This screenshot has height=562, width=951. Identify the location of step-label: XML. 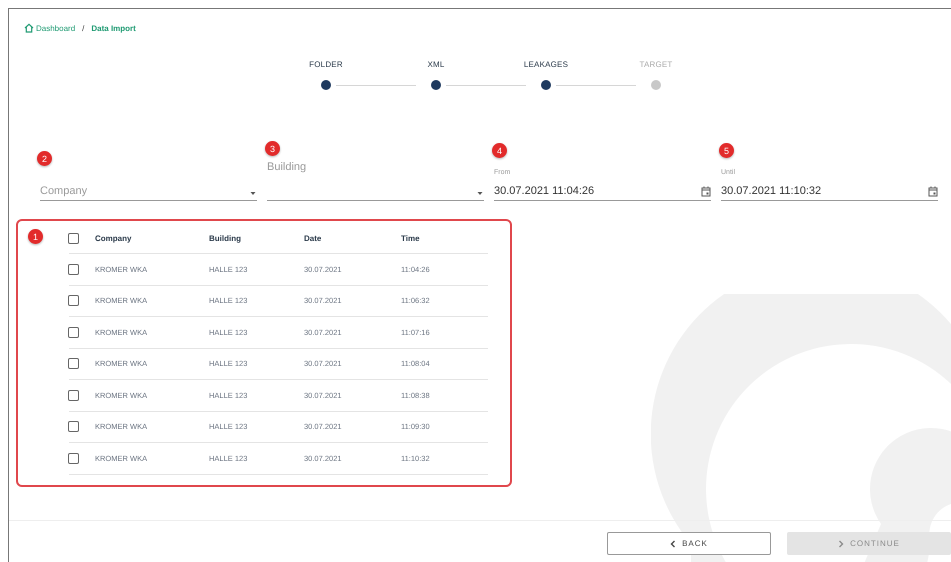
(436, 64).